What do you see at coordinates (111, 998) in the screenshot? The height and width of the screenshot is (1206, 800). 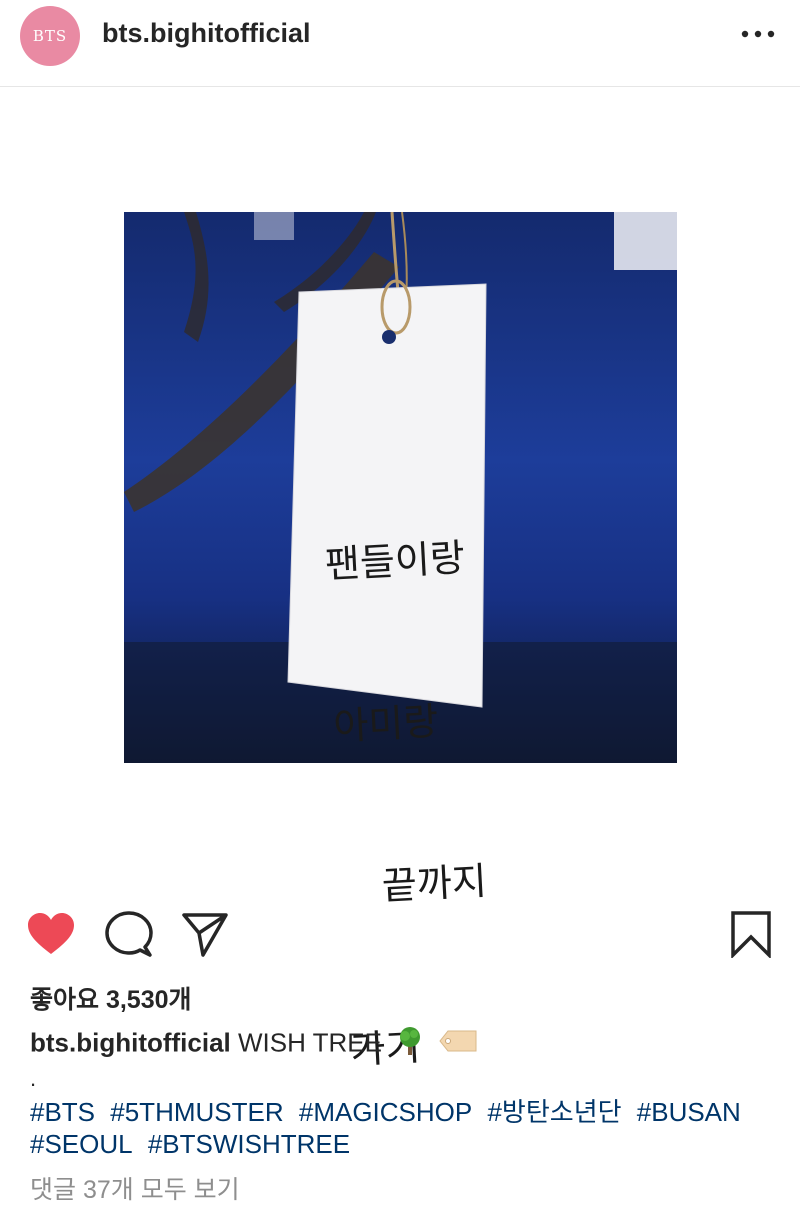 I see `likes-count: 좋아요 3,530개` at bounding box center [111, 998].